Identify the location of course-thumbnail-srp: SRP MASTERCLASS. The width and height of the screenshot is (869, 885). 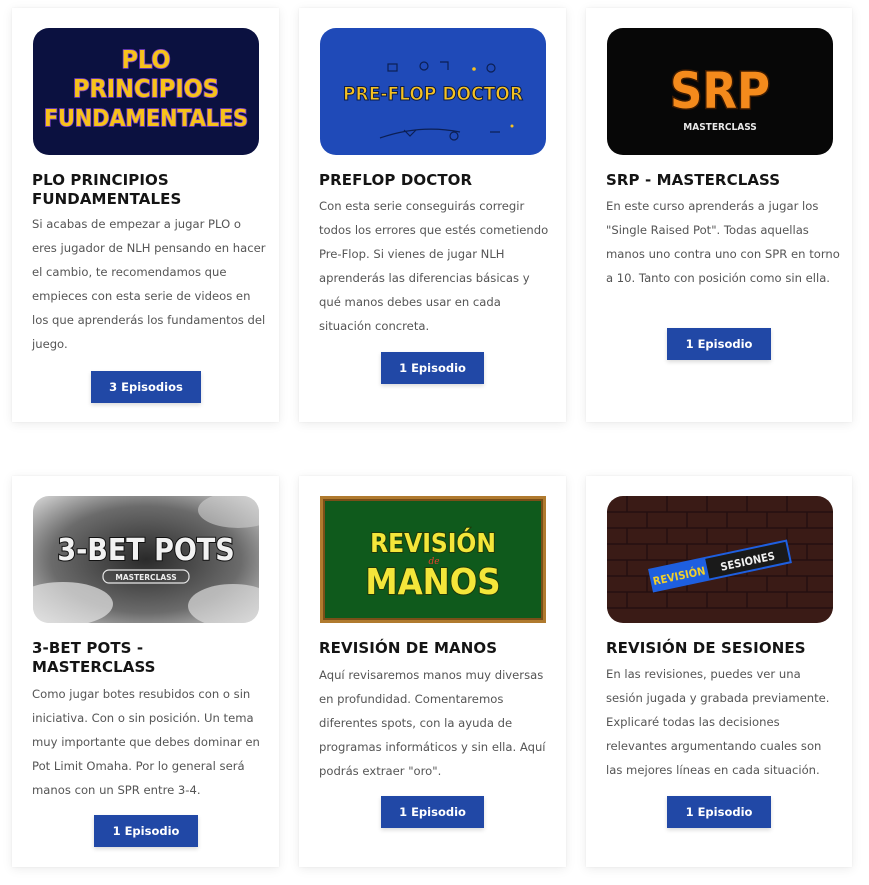
(720, 91).